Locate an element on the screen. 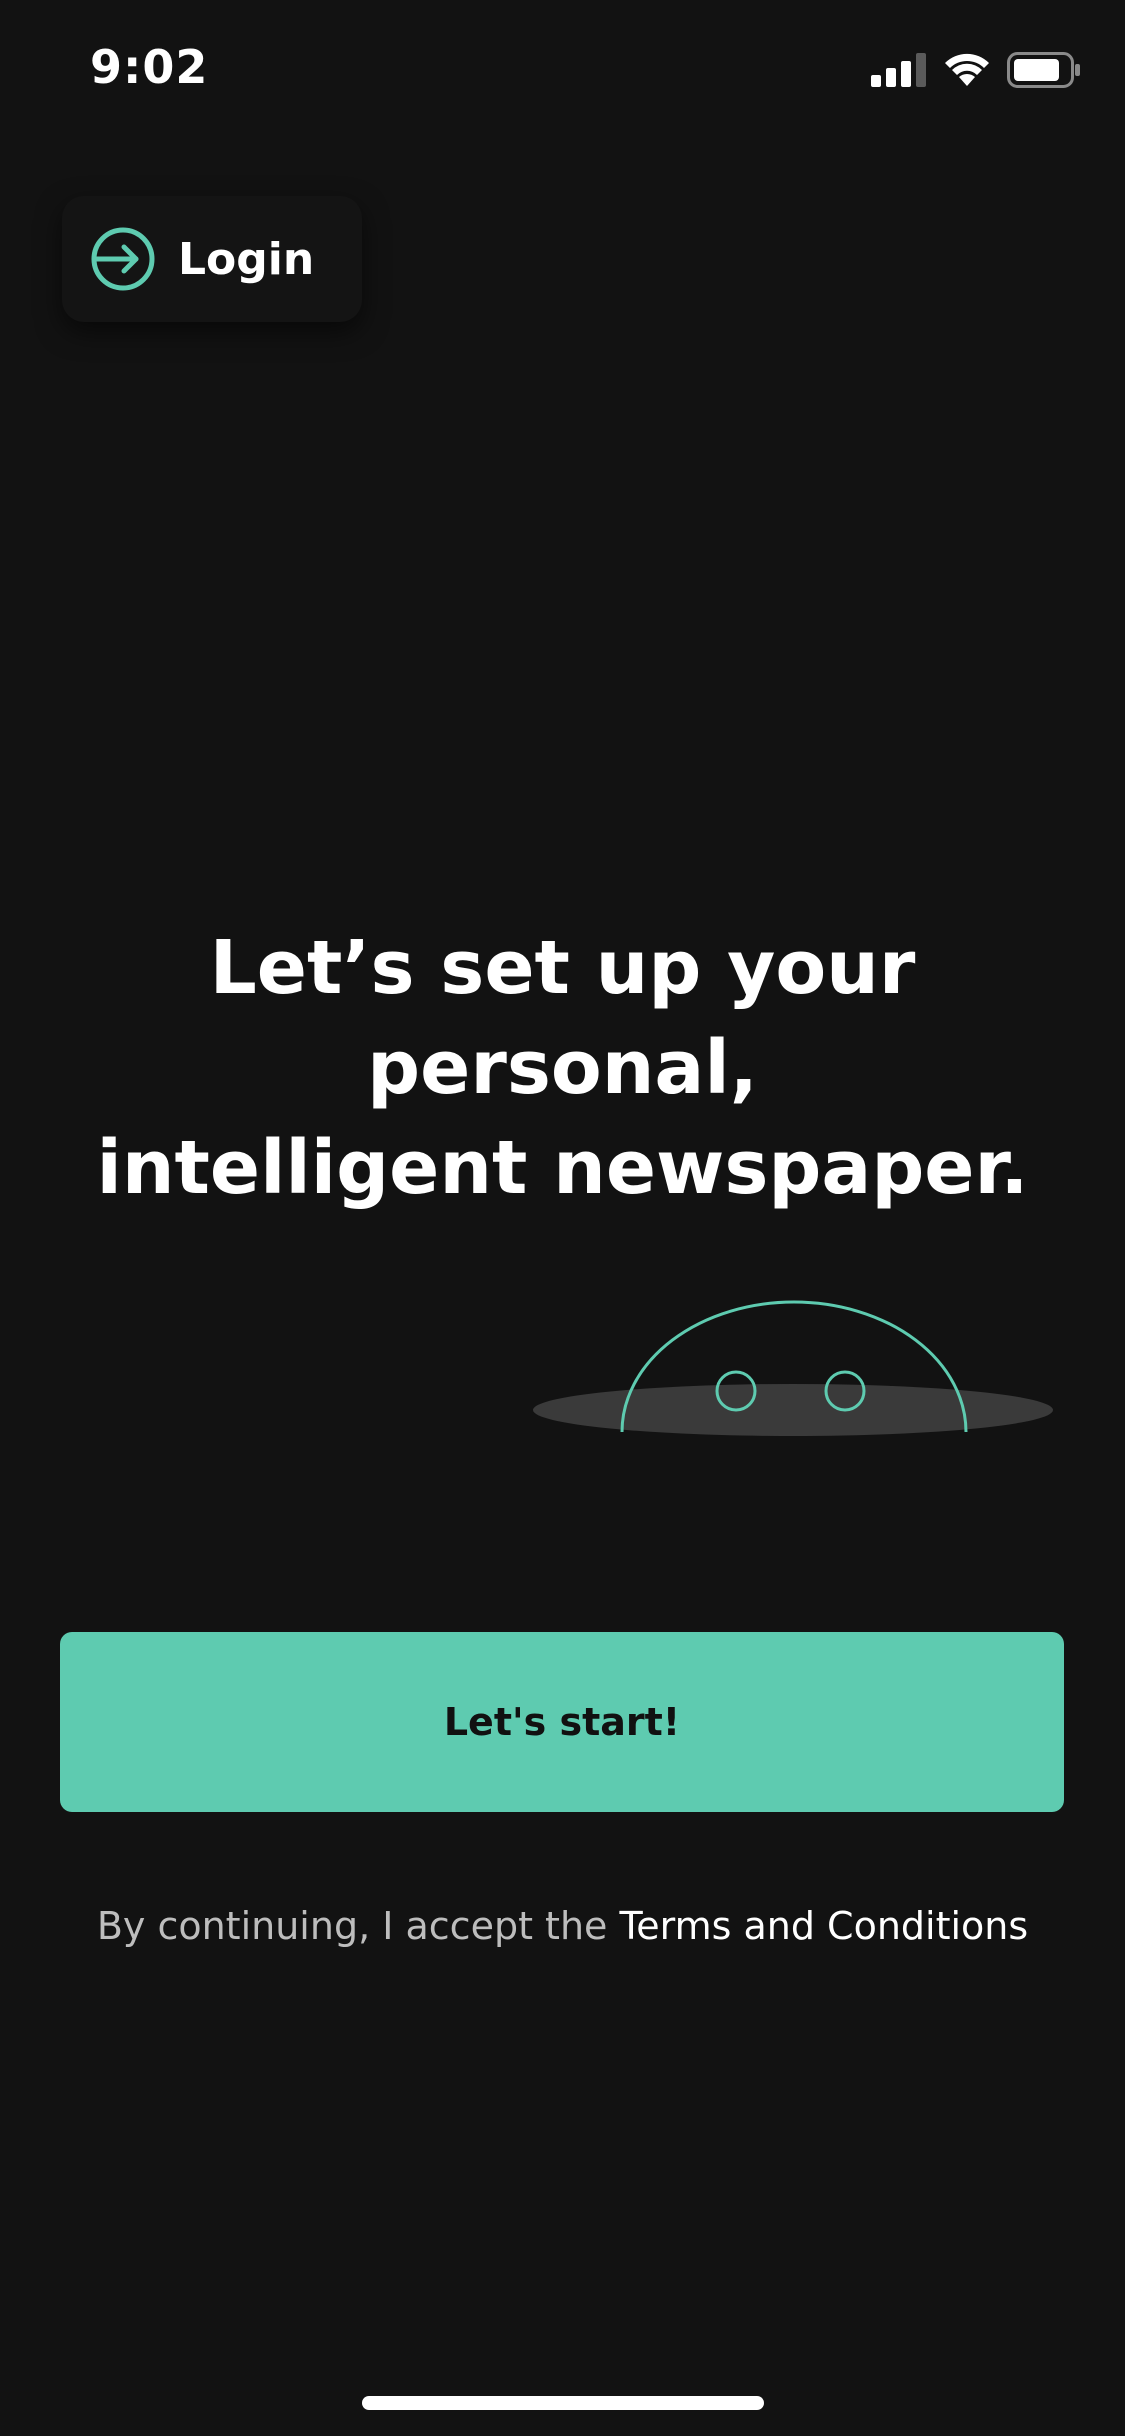 The height and width of the screenshot is (2436, 1125). battery-icon is located at coordinates (1043, 70).